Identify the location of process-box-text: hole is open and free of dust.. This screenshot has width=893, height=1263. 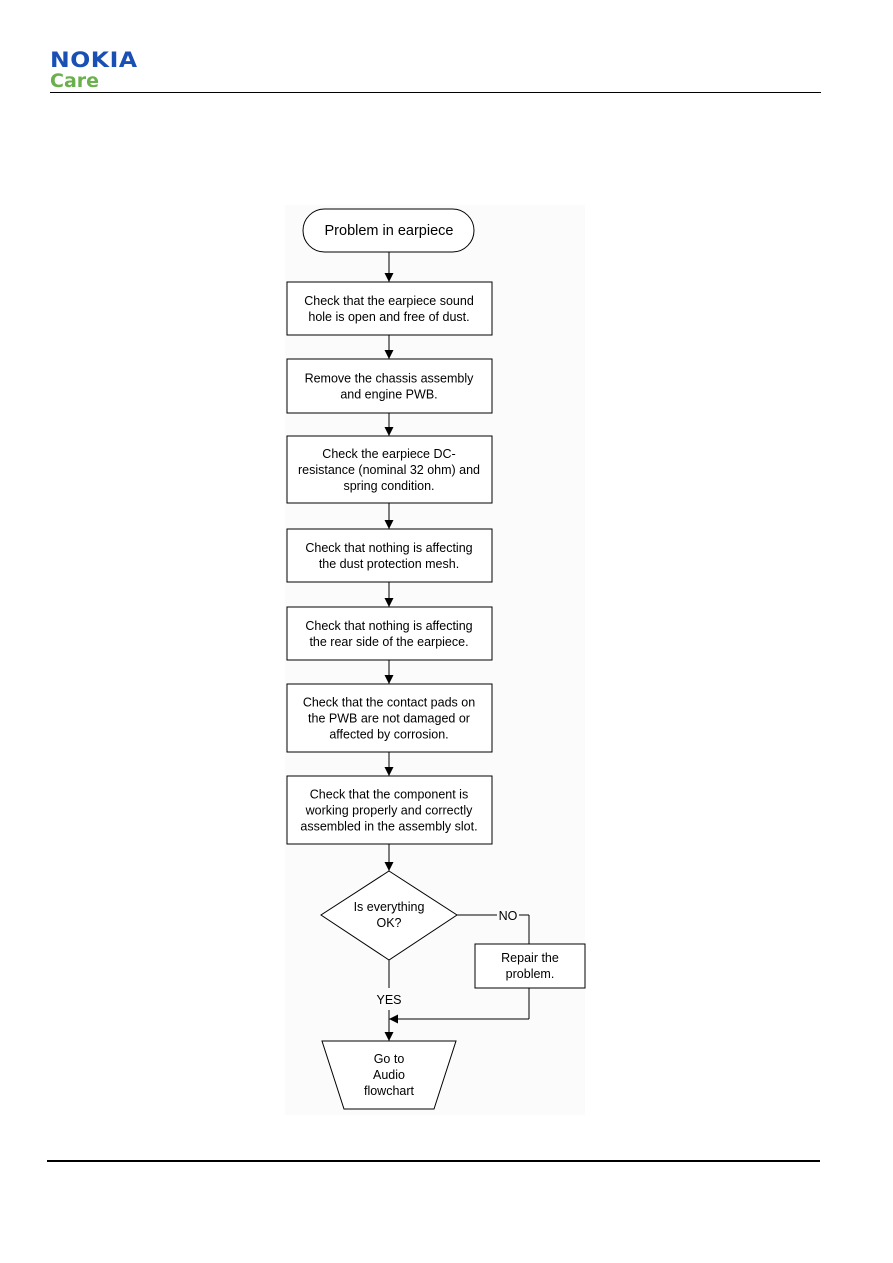
(388, 317).